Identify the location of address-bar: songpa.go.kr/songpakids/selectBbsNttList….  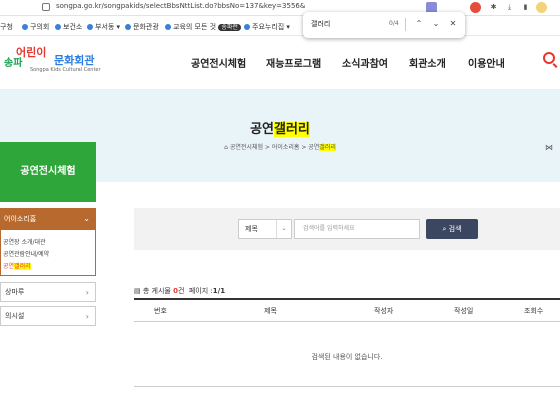
(280, 8).